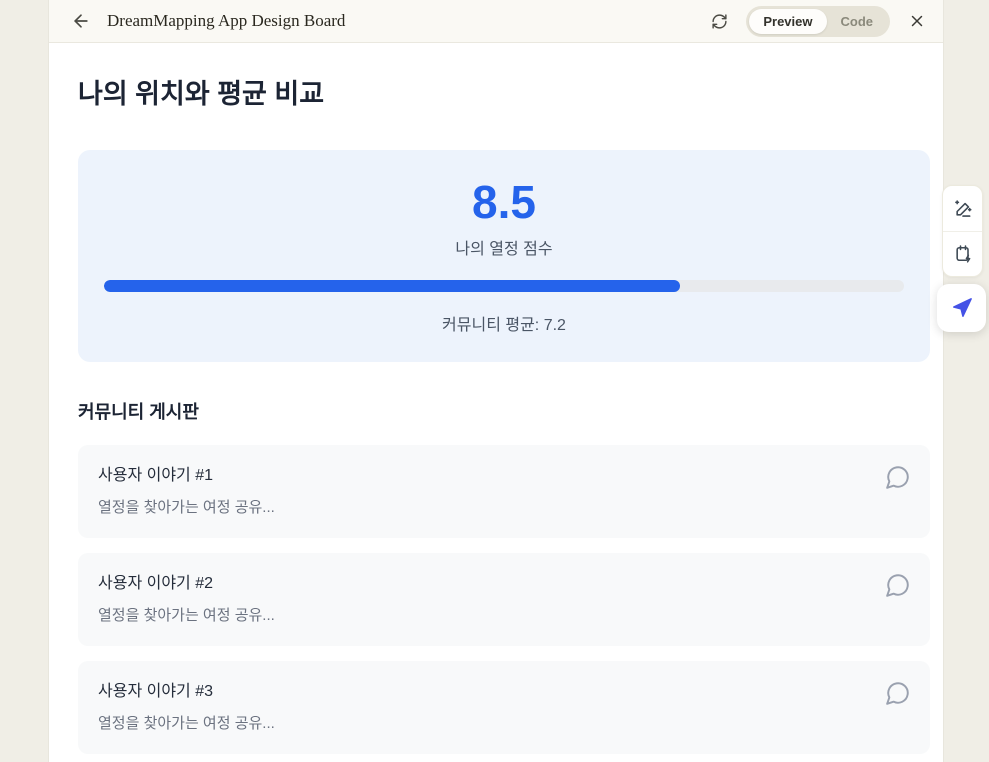 The image size is (989, 762). I want to click on board-section-title: 커뮤니티 게시판, so click(138, 412).